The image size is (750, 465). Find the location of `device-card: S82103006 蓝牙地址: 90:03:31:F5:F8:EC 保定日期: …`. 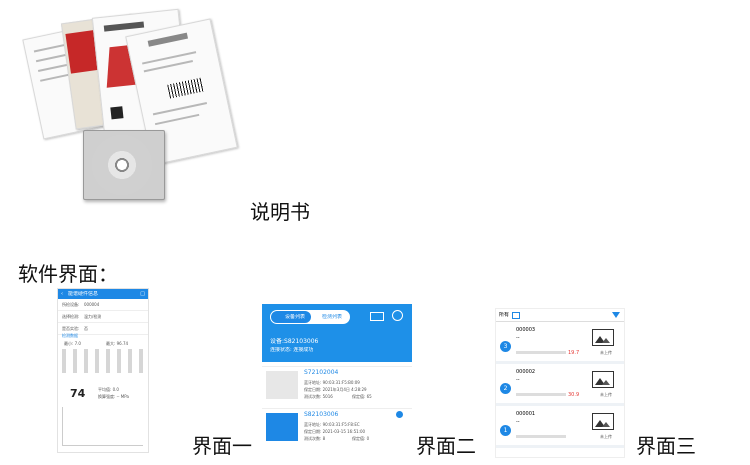

device-card: S82103006 蓝牙地址: 90:03:31:F5:F8:EC 保定日期: … is located at coordinates (337, 428).